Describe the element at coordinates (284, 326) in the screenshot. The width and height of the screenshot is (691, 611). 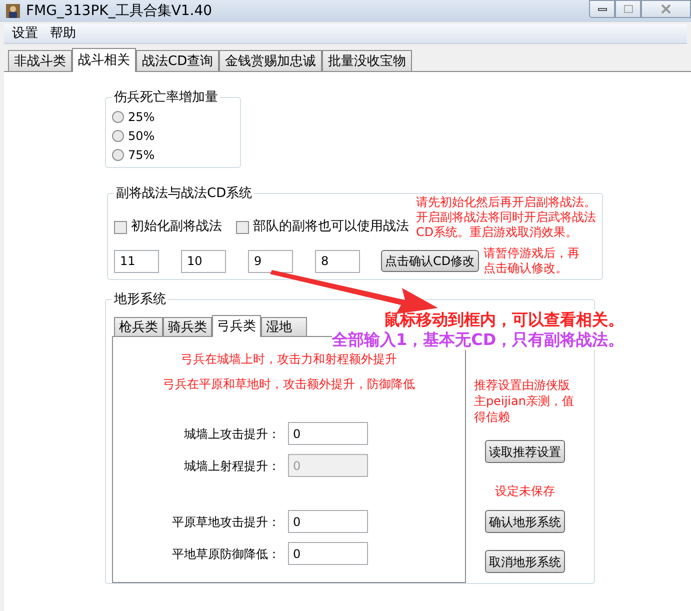
I see `tab: 湿地` at that location.